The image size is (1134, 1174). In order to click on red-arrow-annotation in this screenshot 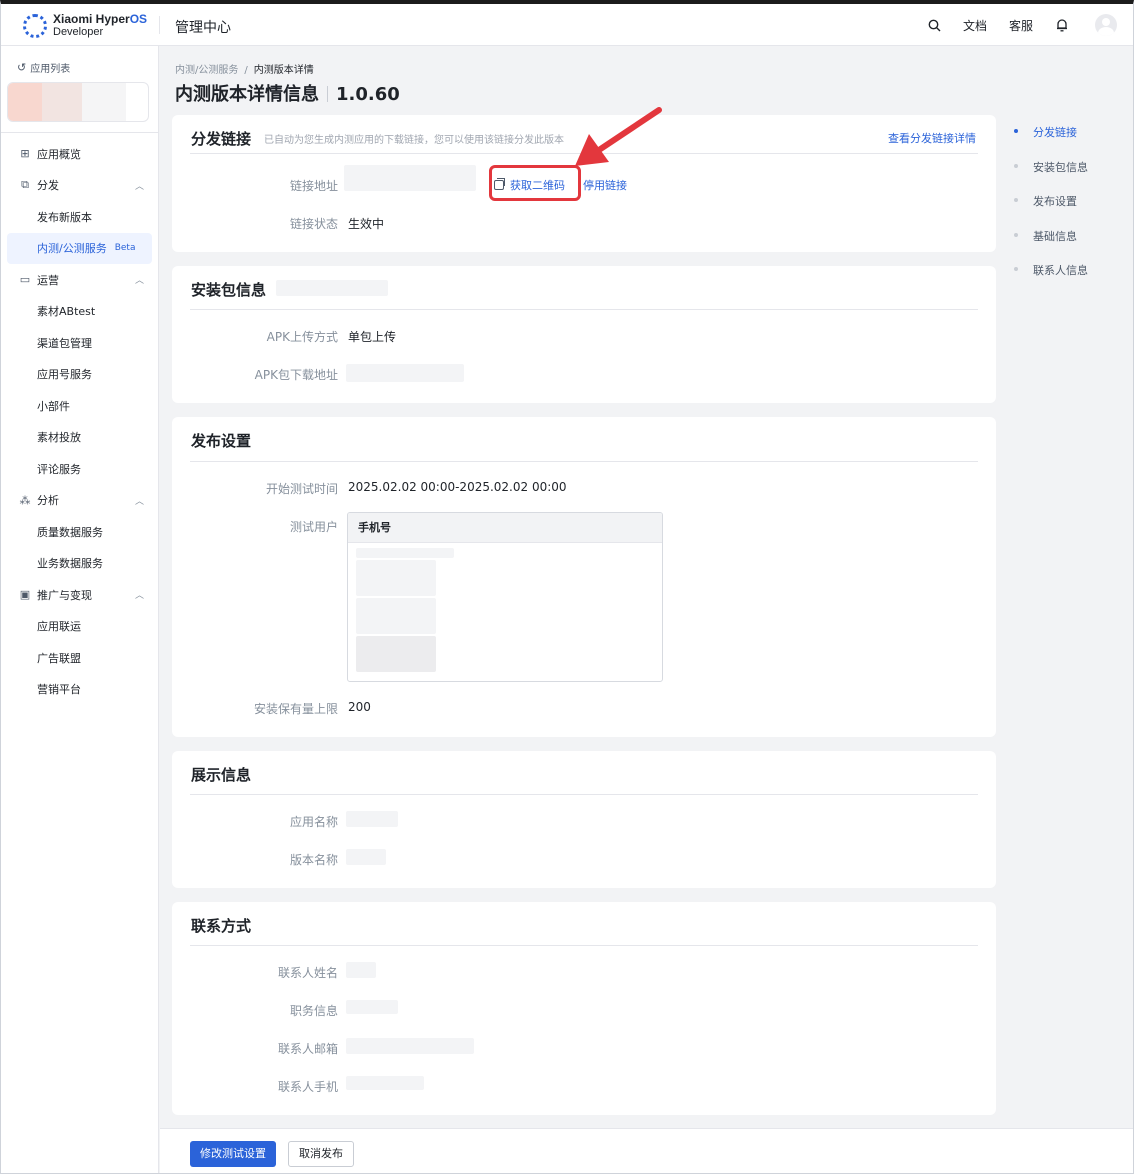, I will do `click(618, 136)`.